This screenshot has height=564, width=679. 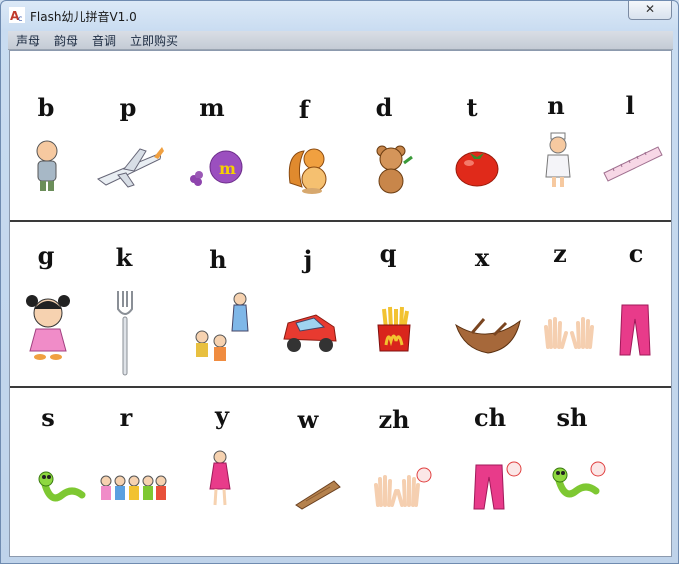 I want to click on kids-group-icon, so click(x=133, y=491).